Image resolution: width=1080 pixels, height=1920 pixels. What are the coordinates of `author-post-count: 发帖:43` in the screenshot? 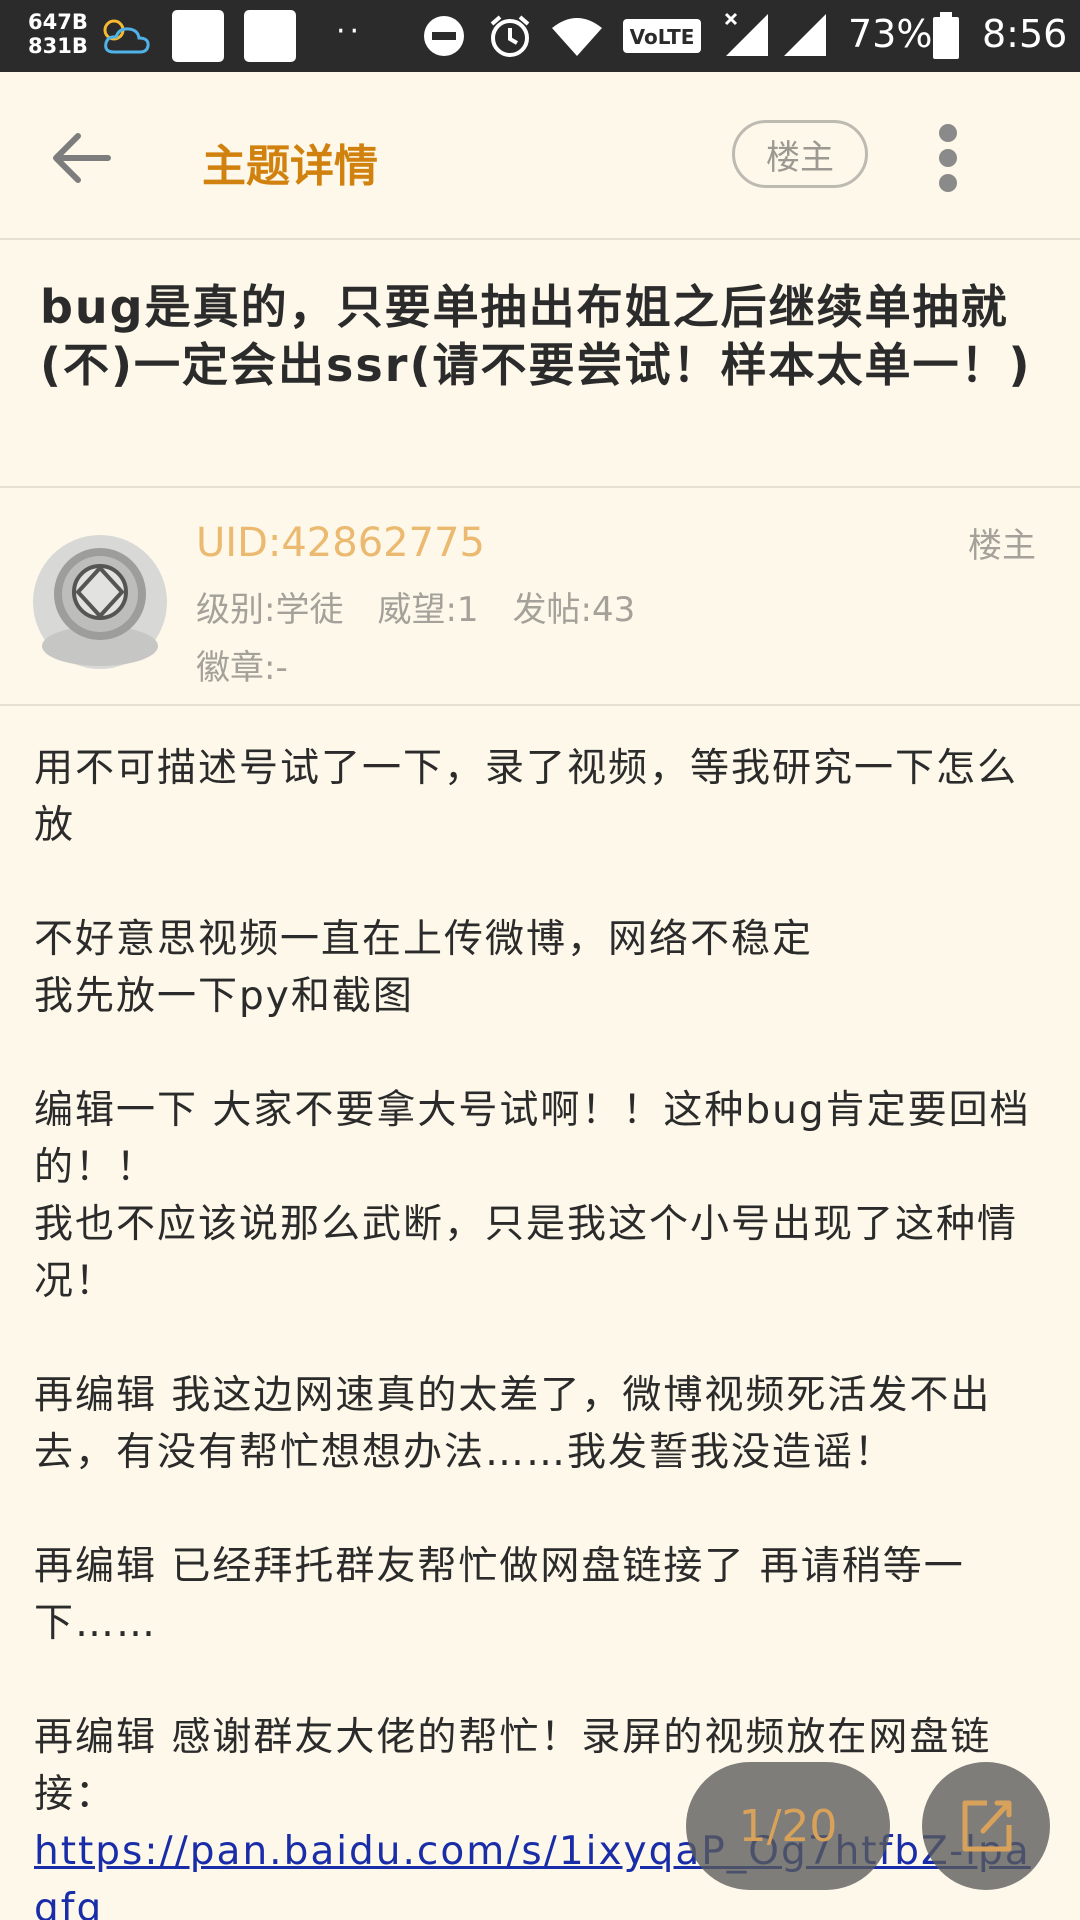 It's located at (574, 610).